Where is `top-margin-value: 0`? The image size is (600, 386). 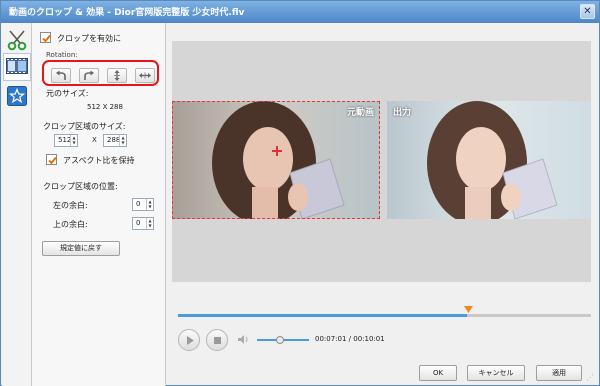 top-margin-value: 0 is located at coordinates (138, 223).